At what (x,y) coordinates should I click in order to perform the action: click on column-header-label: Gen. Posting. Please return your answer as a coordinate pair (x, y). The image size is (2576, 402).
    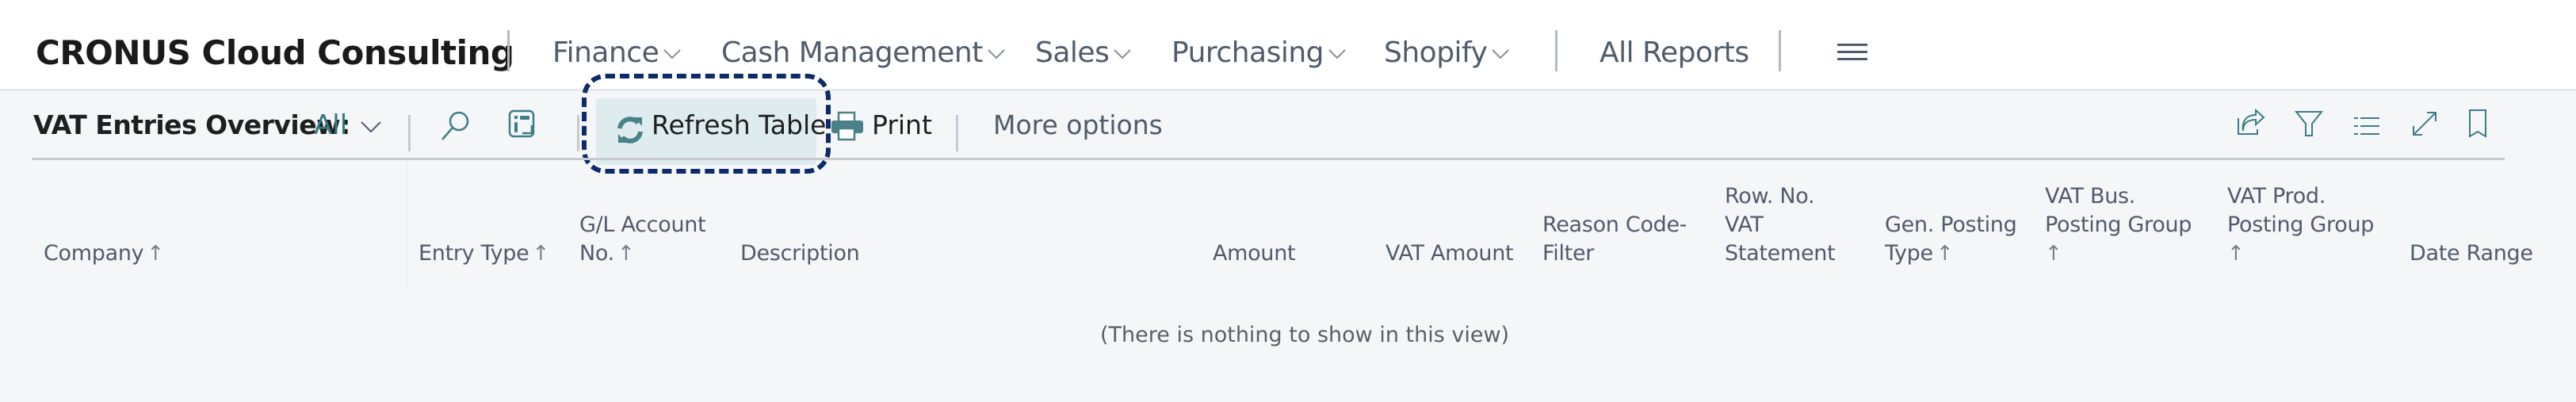
    Looking at the image, I should click on (1951, 224).